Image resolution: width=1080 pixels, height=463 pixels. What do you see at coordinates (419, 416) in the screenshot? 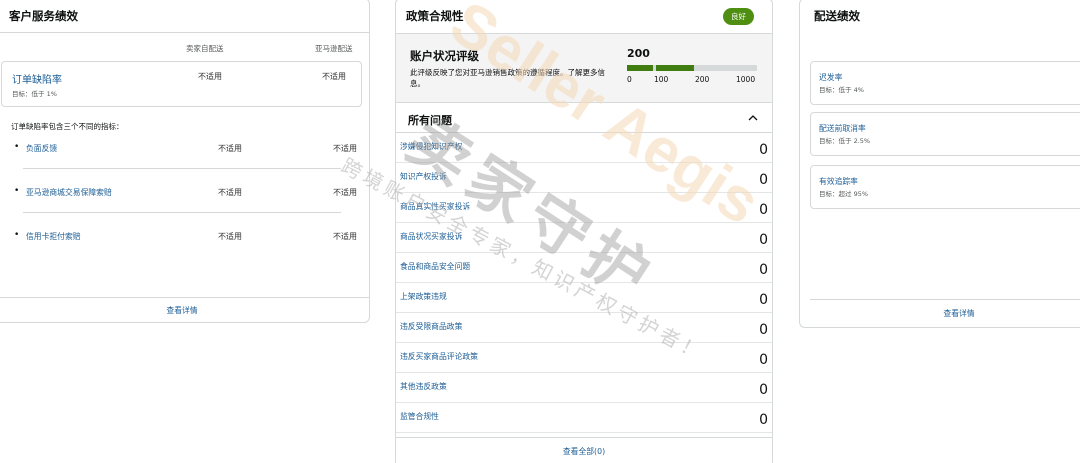
I see `issue-label-link: 监管合规性` at bounding box center [419, 416].